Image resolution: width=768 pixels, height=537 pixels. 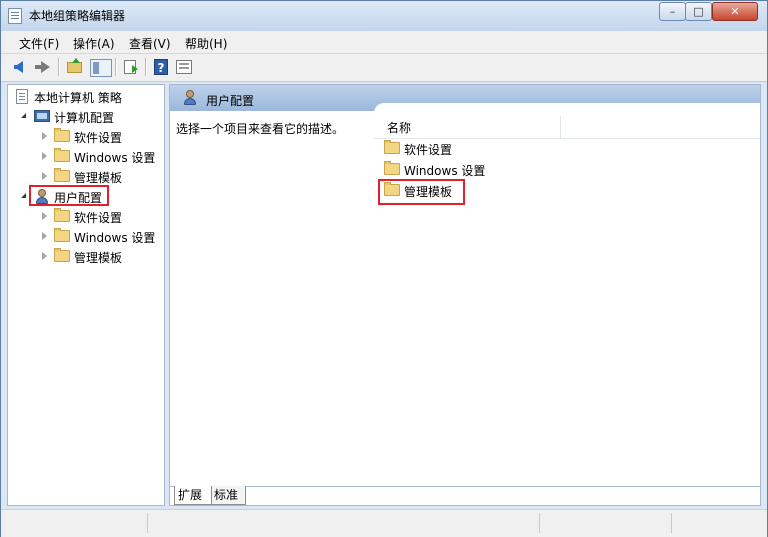 I want to click on tree-item-computer-windows: Windows 设置, so click(x=87, y=157).